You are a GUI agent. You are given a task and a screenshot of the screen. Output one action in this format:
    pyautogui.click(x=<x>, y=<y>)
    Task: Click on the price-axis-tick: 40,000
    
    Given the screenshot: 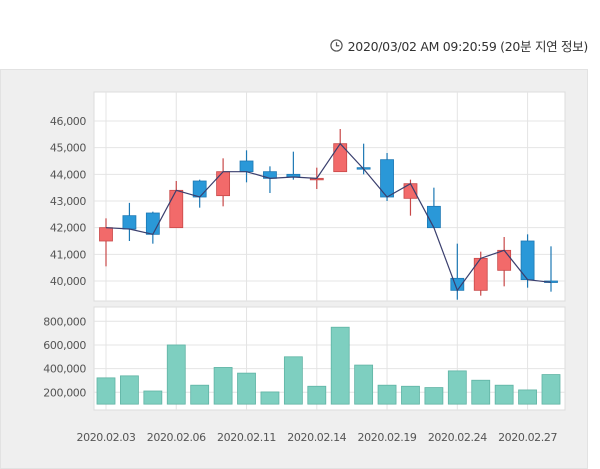 What is the action you would take?
    pyautogui.click(x=68, y=281)
    